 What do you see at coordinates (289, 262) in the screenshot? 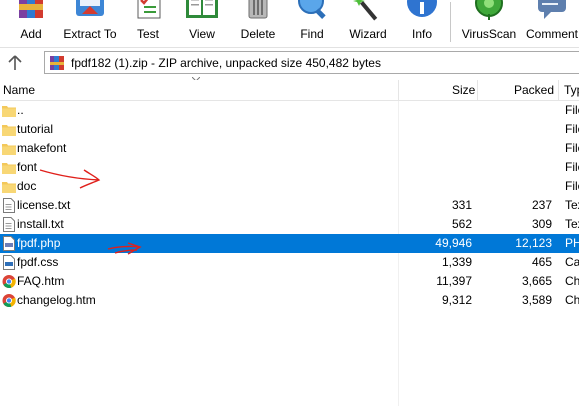
I see `file-row: fpdf.css 1,339 465 Ca` at bounding box center [289, 262].